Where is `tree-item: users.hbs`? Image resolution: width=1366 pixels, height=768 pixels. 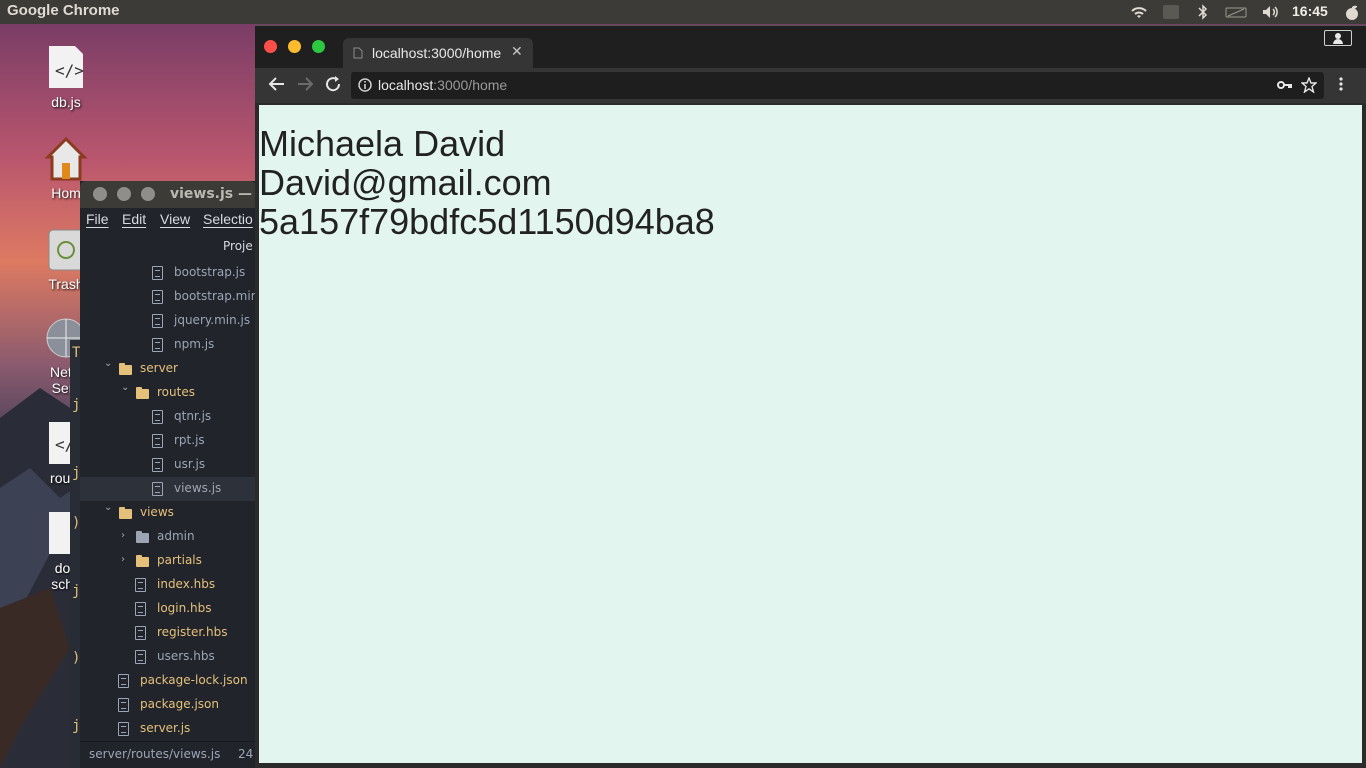
tree-item: users.hbs is located at coordinates (168, 657).